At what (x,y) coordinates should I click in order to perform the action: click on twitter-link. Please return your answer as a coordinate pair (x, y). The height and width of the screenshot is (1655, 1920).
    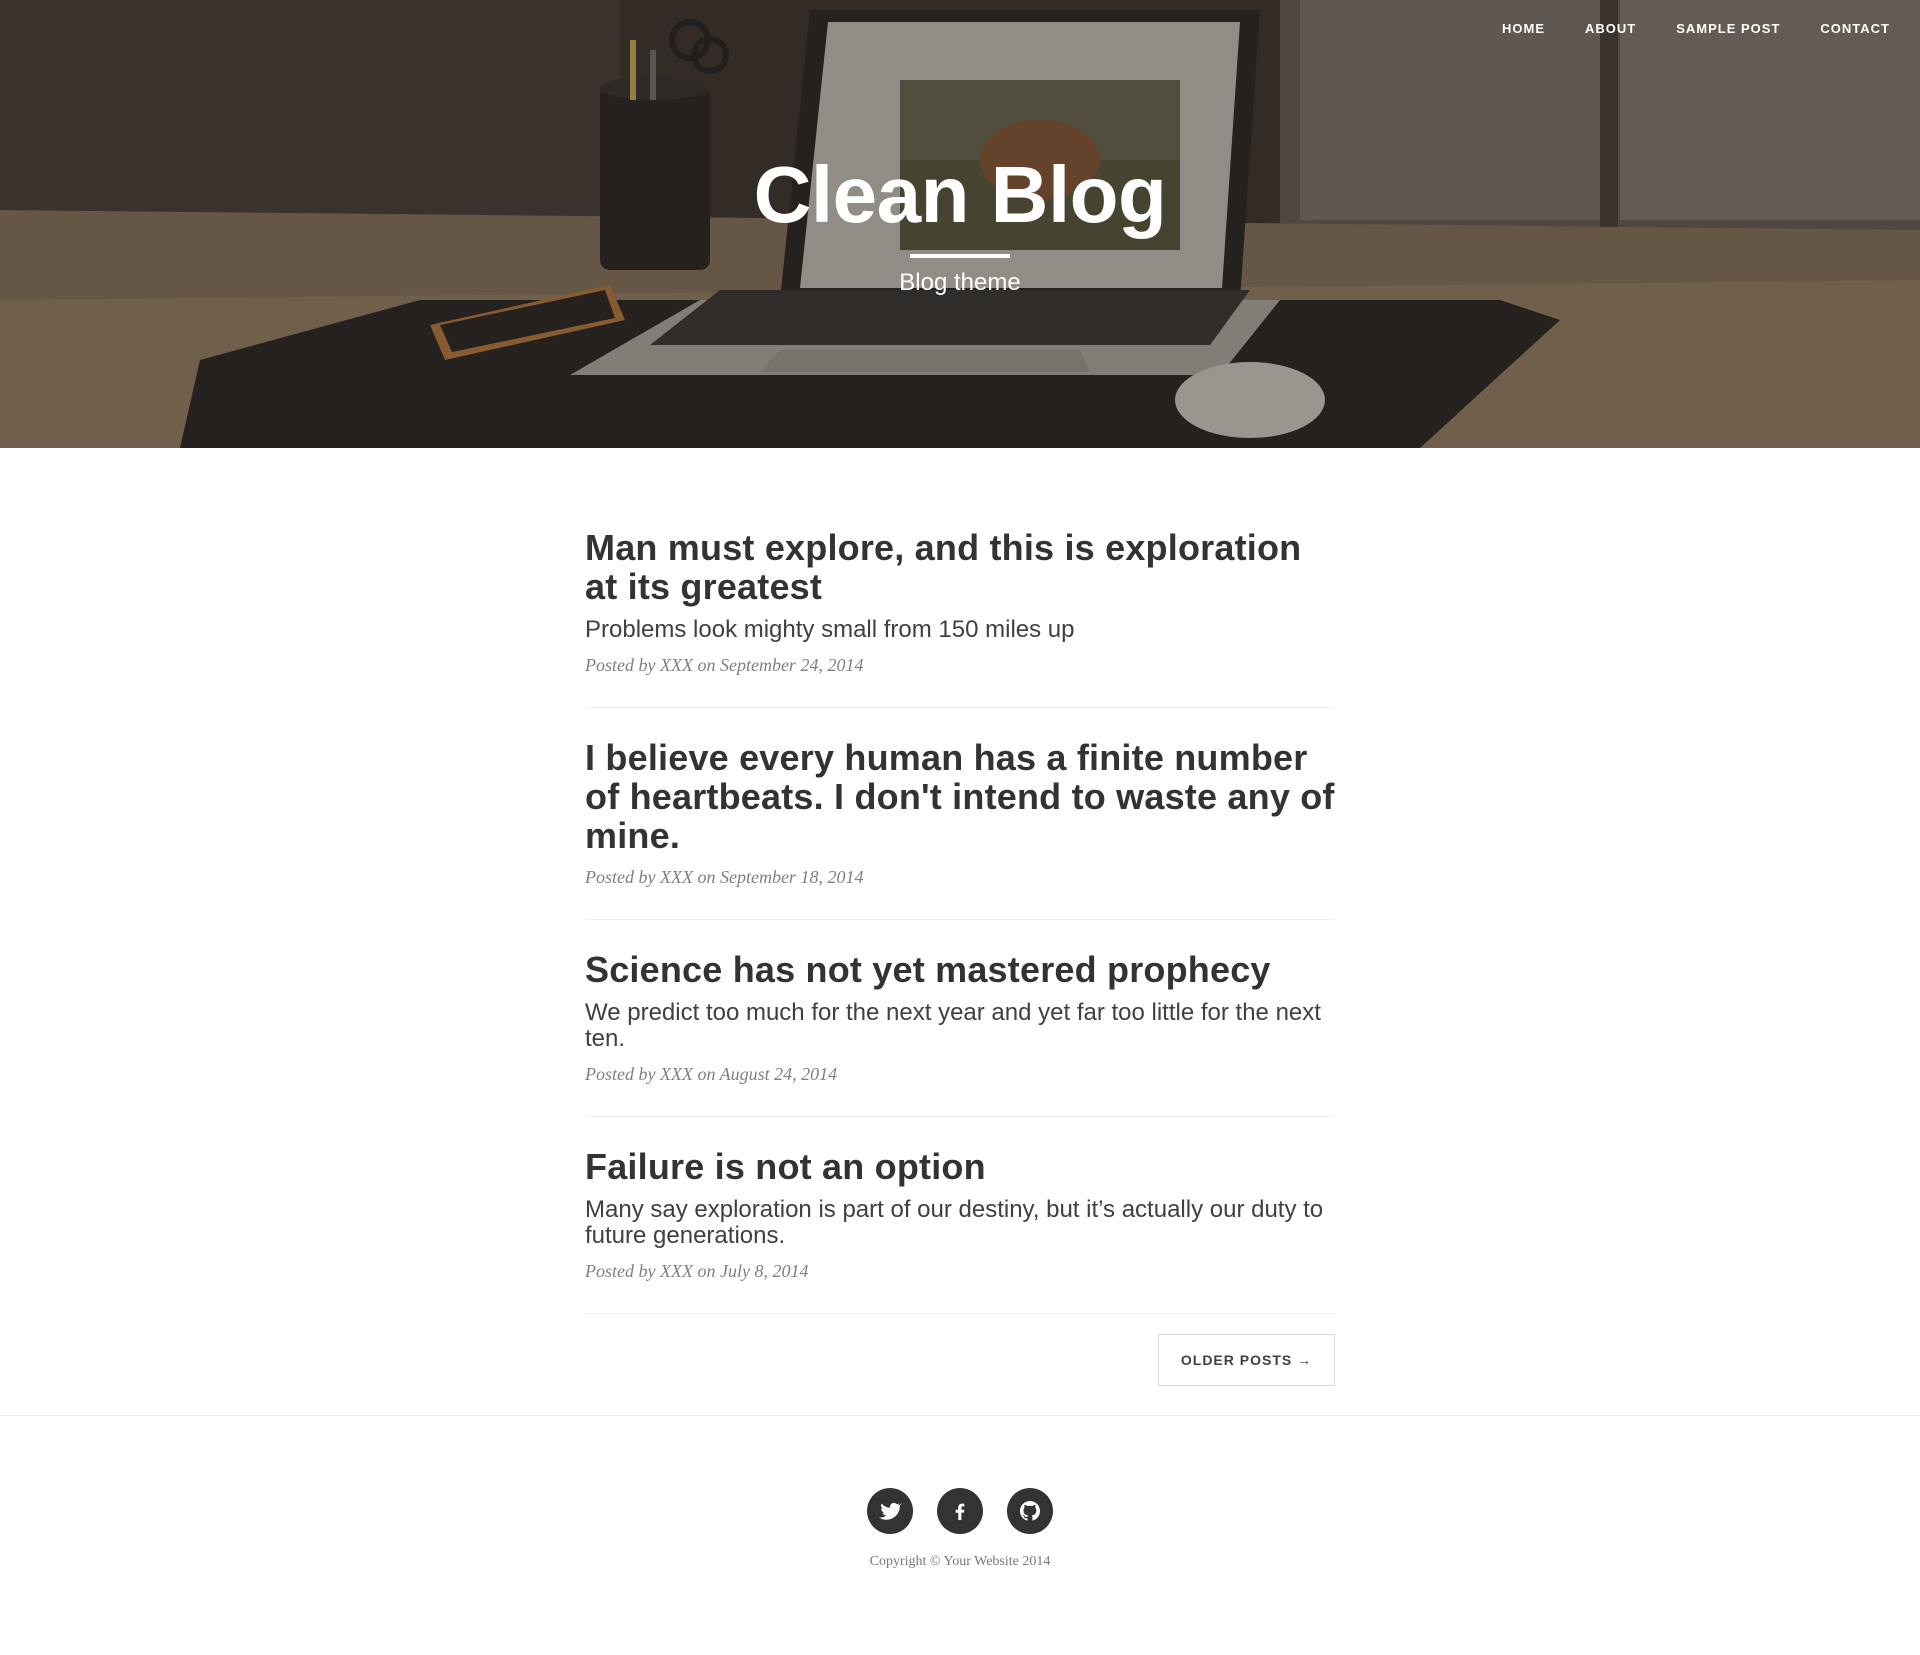
    Looking at the image, I should click on (890, 1511).